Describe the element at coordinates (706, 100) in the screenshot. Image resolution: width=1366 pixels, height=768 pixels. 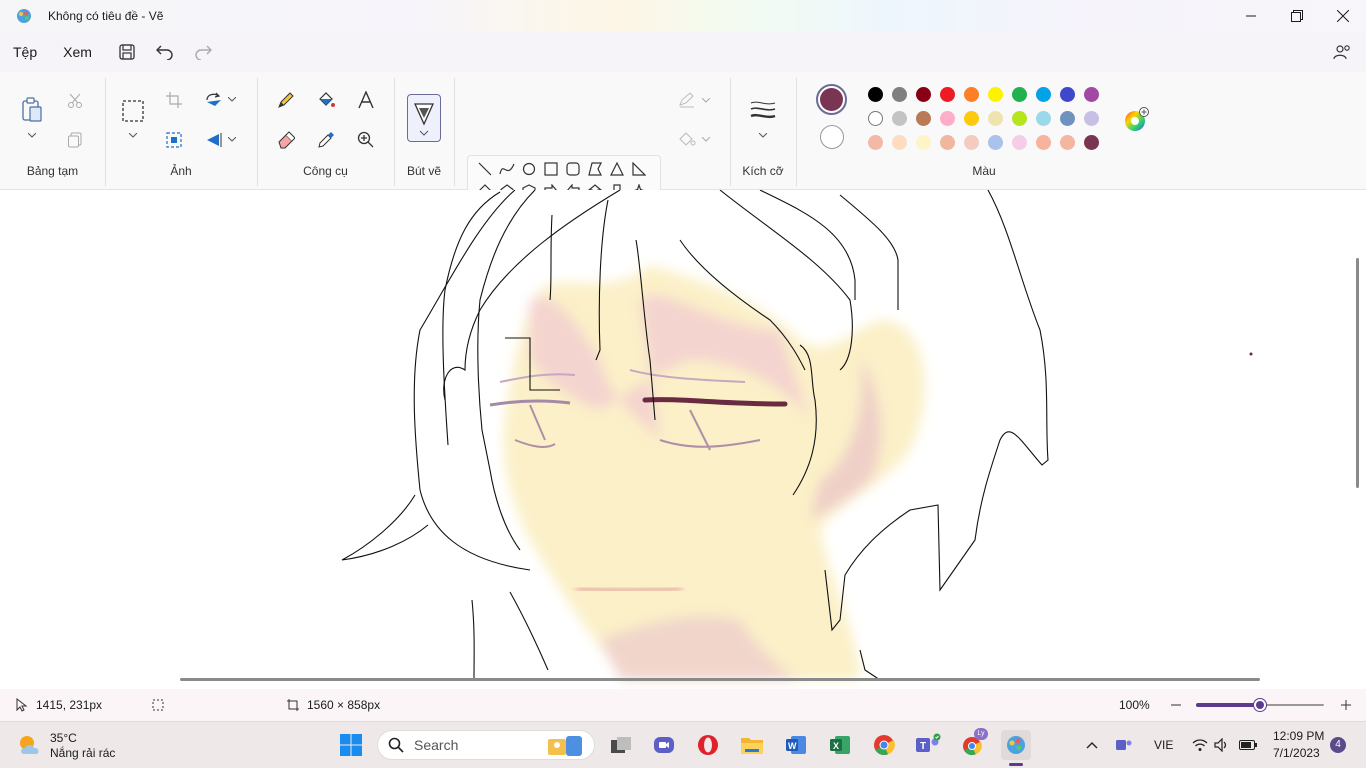
I see `outline-dropdown` at that location.